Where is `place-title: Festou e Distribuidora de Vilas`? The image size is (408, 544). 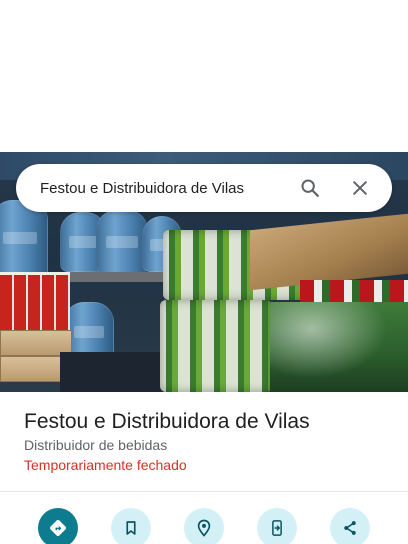 place-title: Festou e Distribuidora de Vilas is located at coordinates (167, 421).